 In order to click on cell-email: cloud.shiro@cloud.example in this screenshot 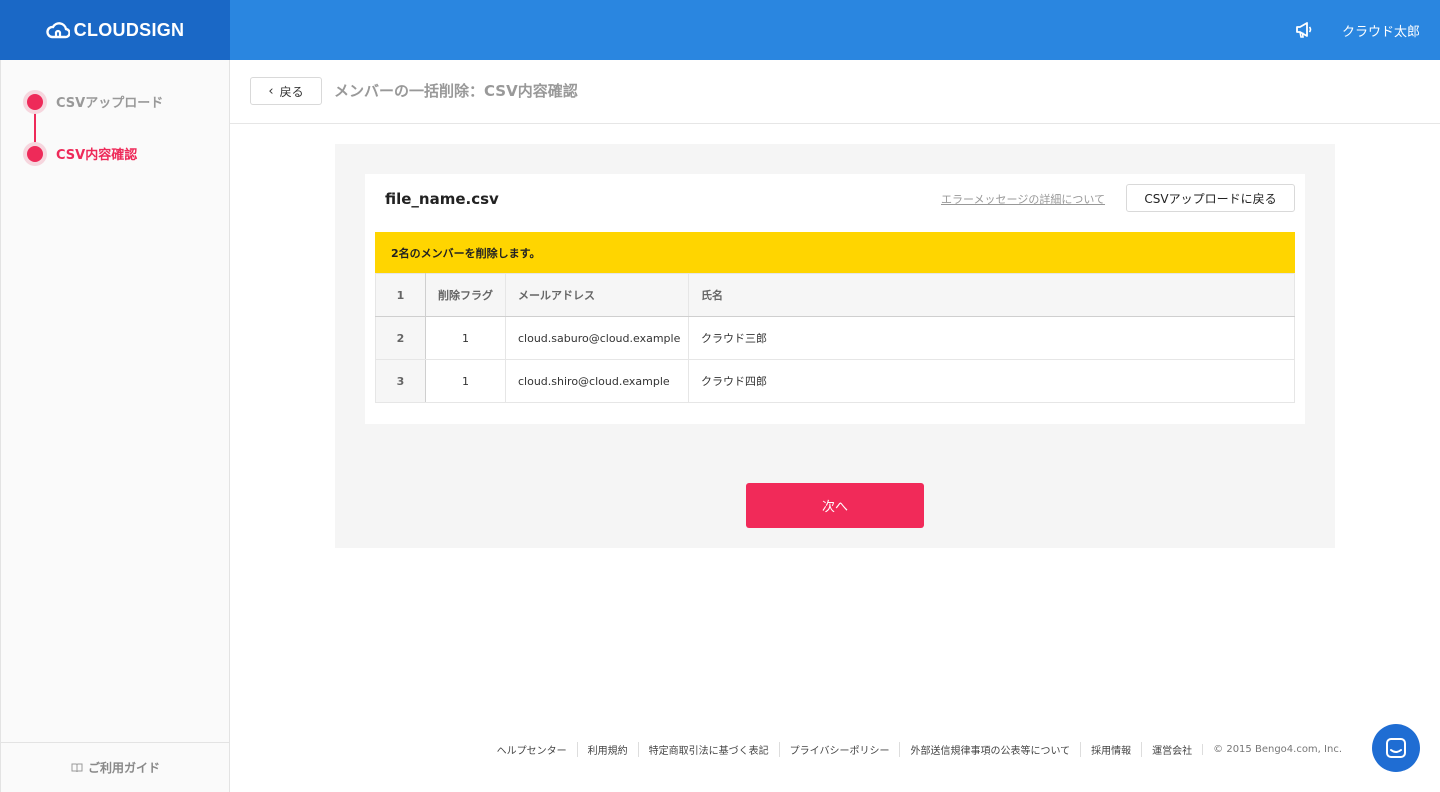, I will do `click(597, 381)`.